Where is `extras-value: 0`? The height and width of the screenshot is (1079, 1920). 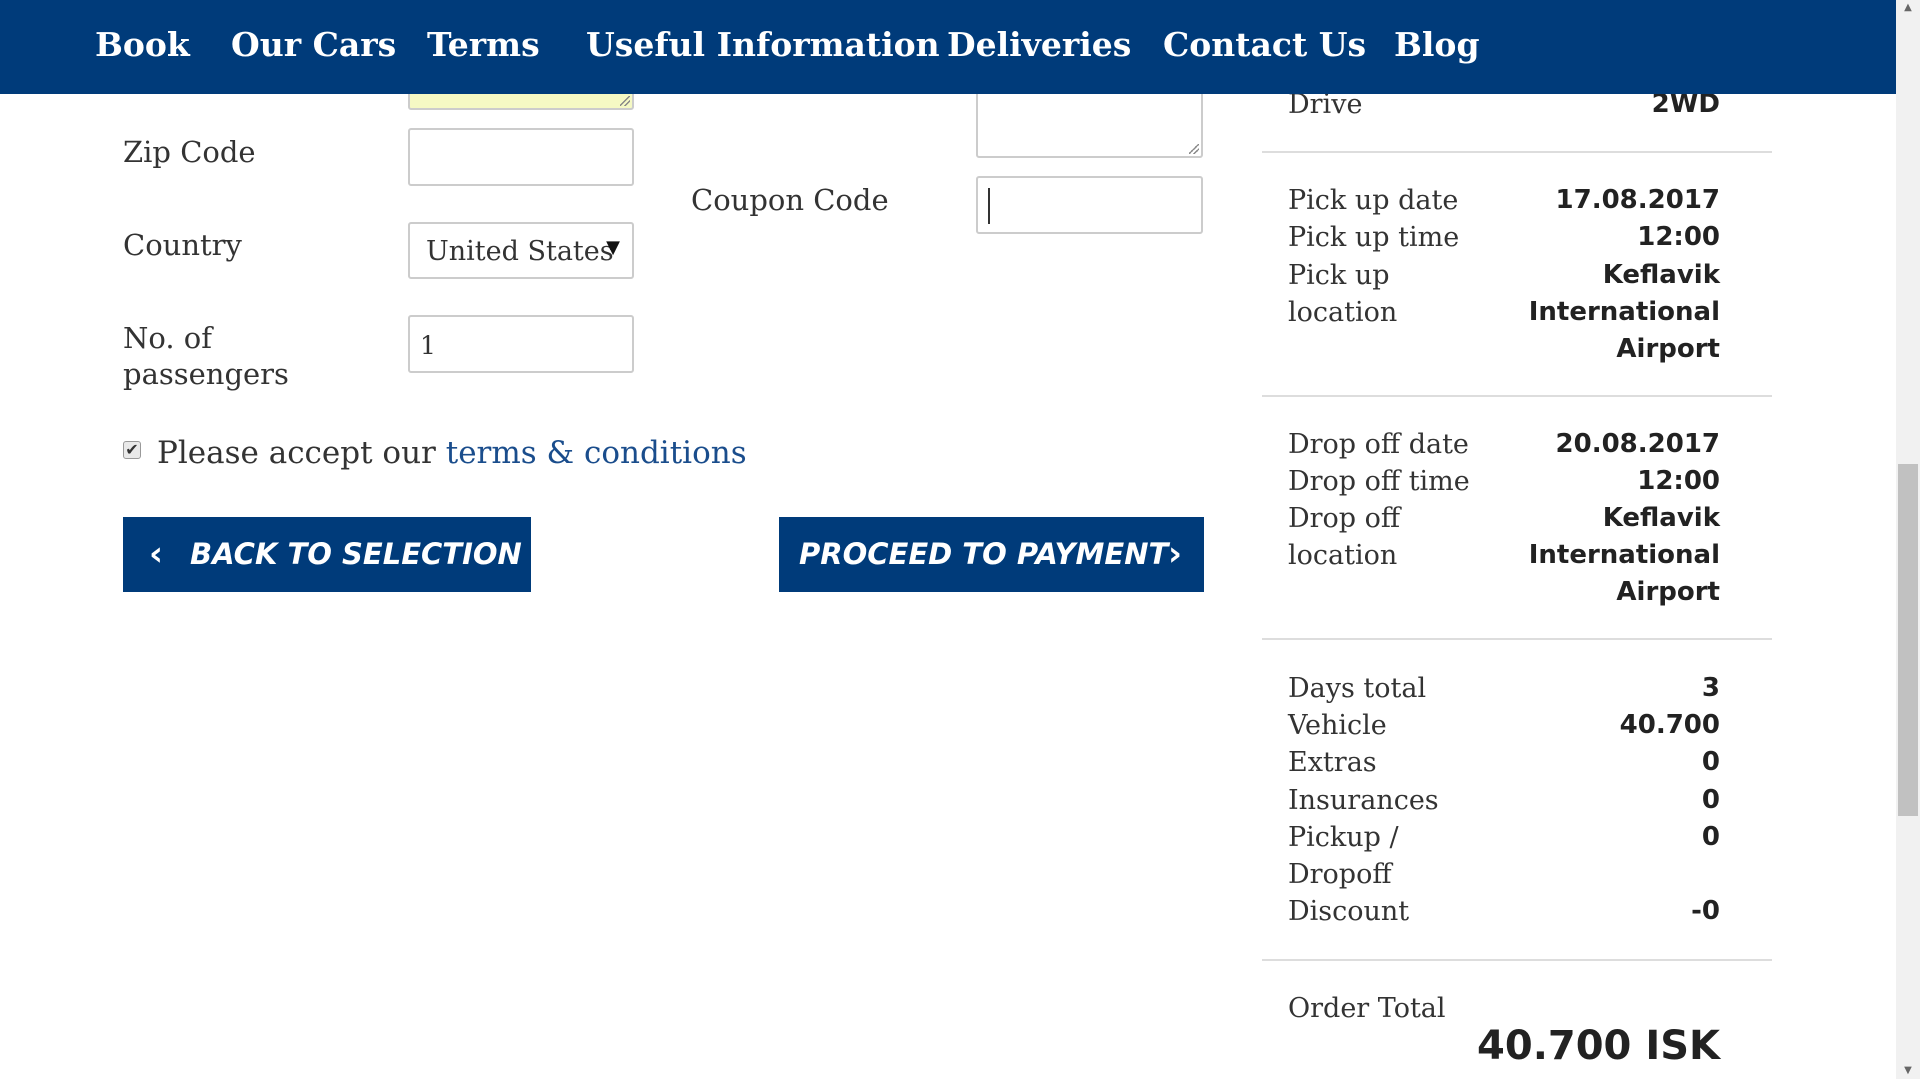 extras-value: 0 is located at coordinates (1710, 762).